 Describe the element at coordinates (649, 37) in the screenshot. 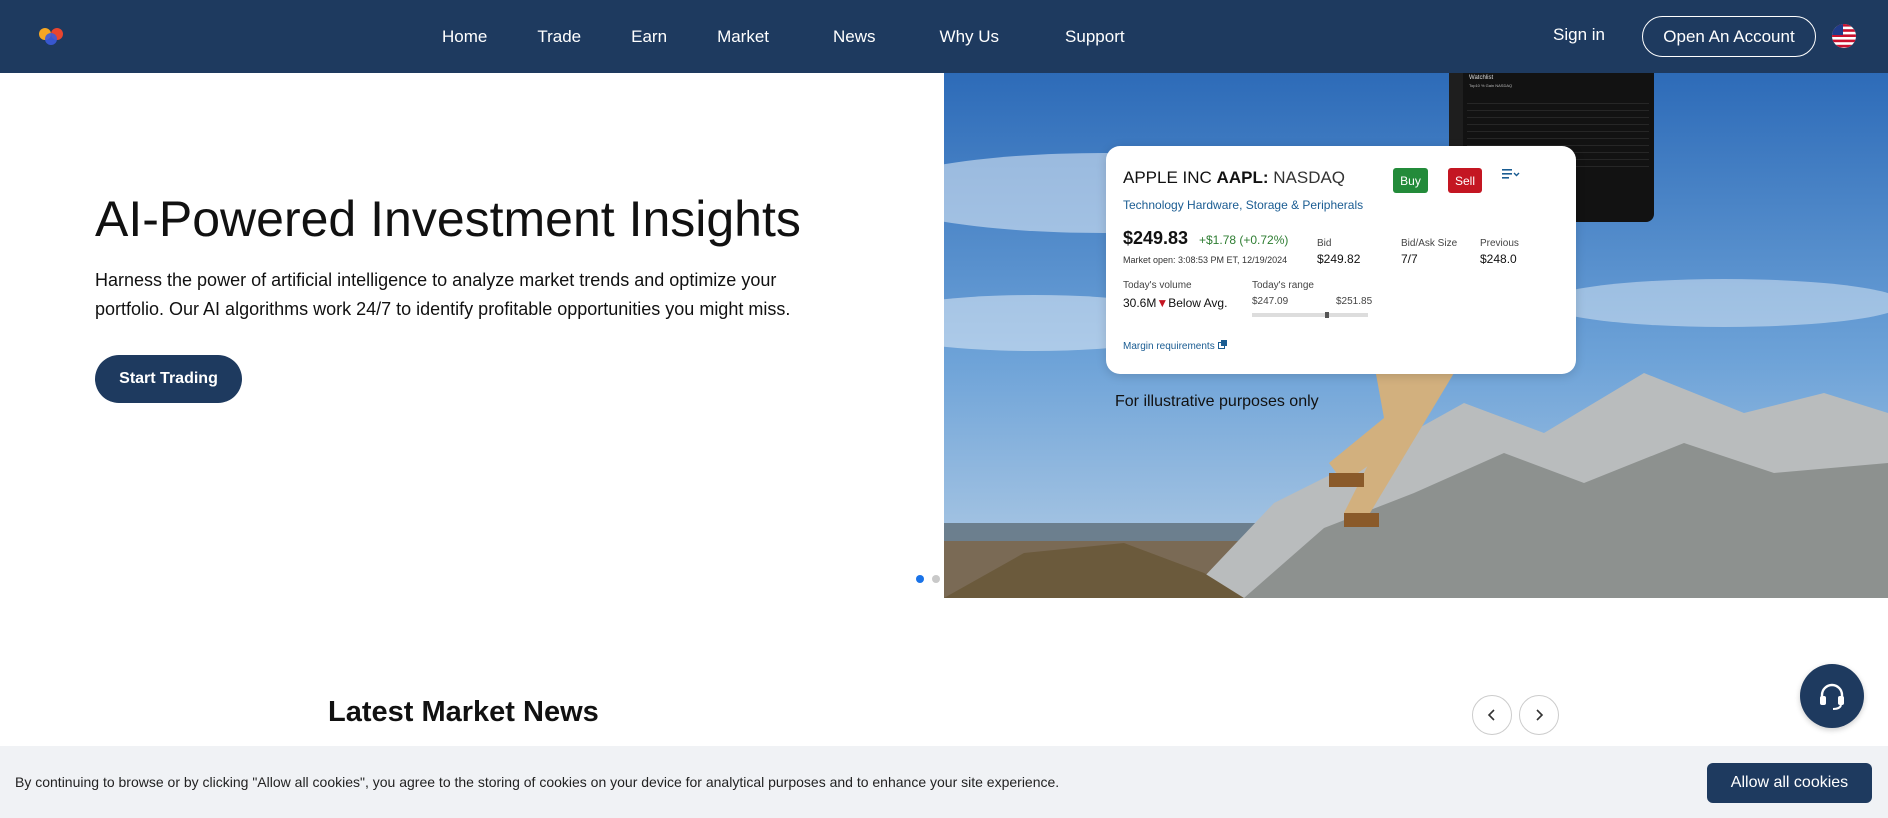

I see `nav-earn: Earn` at that location.